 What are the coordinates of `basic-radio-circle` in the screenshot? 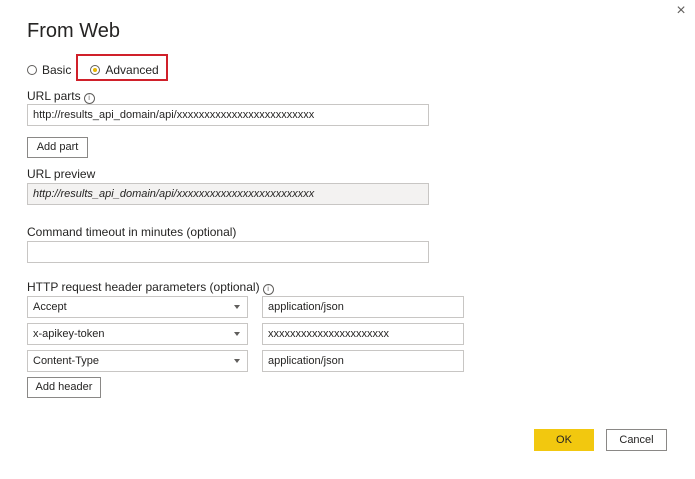 It's located at (32, 70).